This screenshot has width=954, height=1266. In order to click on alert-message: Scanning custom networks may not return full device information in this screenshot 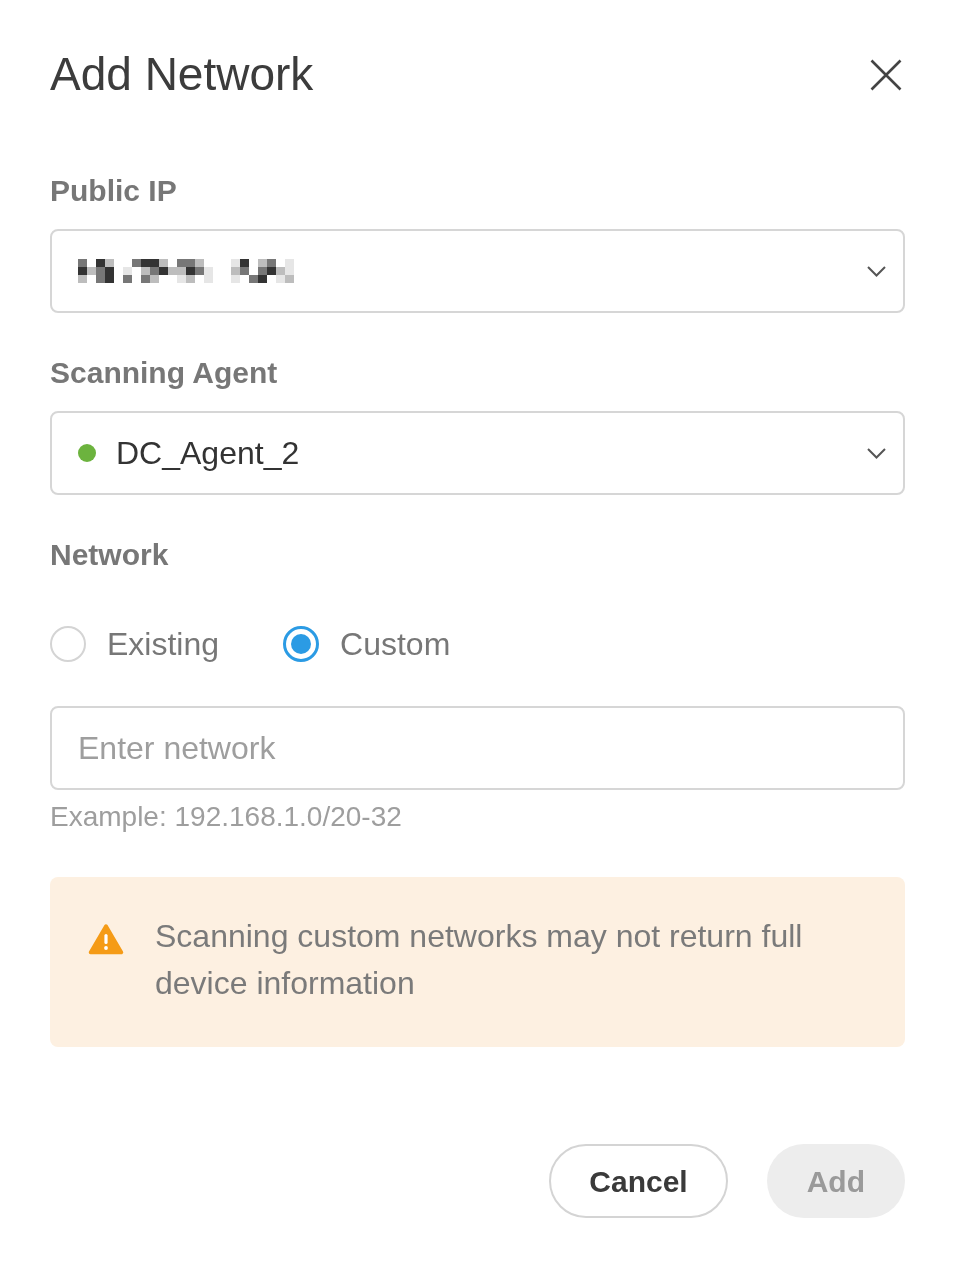, I will do `click(479, 960)`.